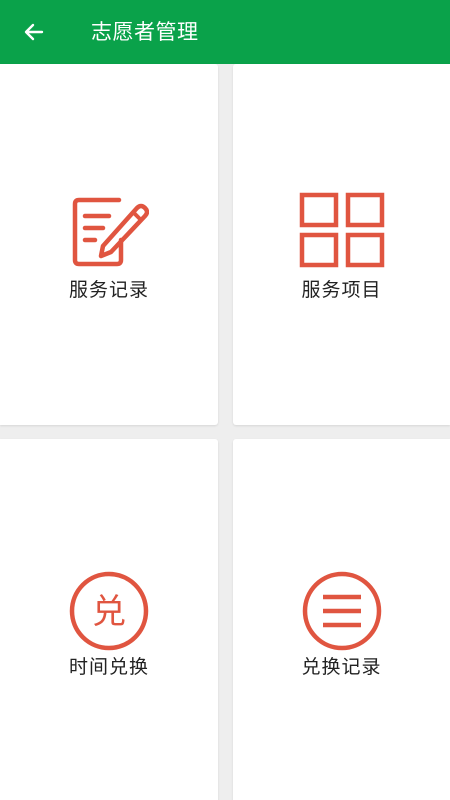  What do you see at coordinates (108, 290) in the screenshot?
I see `menu-item-label: 服务记录` at bounding box center [108, 290].